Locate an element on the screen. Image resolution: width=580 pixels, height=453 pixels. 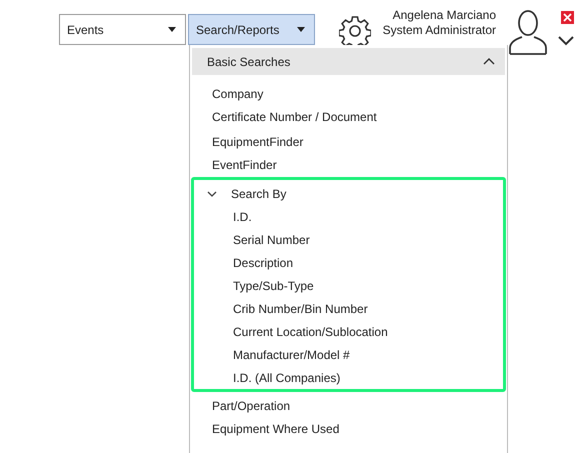
menu-item: Manufacturer/Model # is located at coordinates (272, 354).